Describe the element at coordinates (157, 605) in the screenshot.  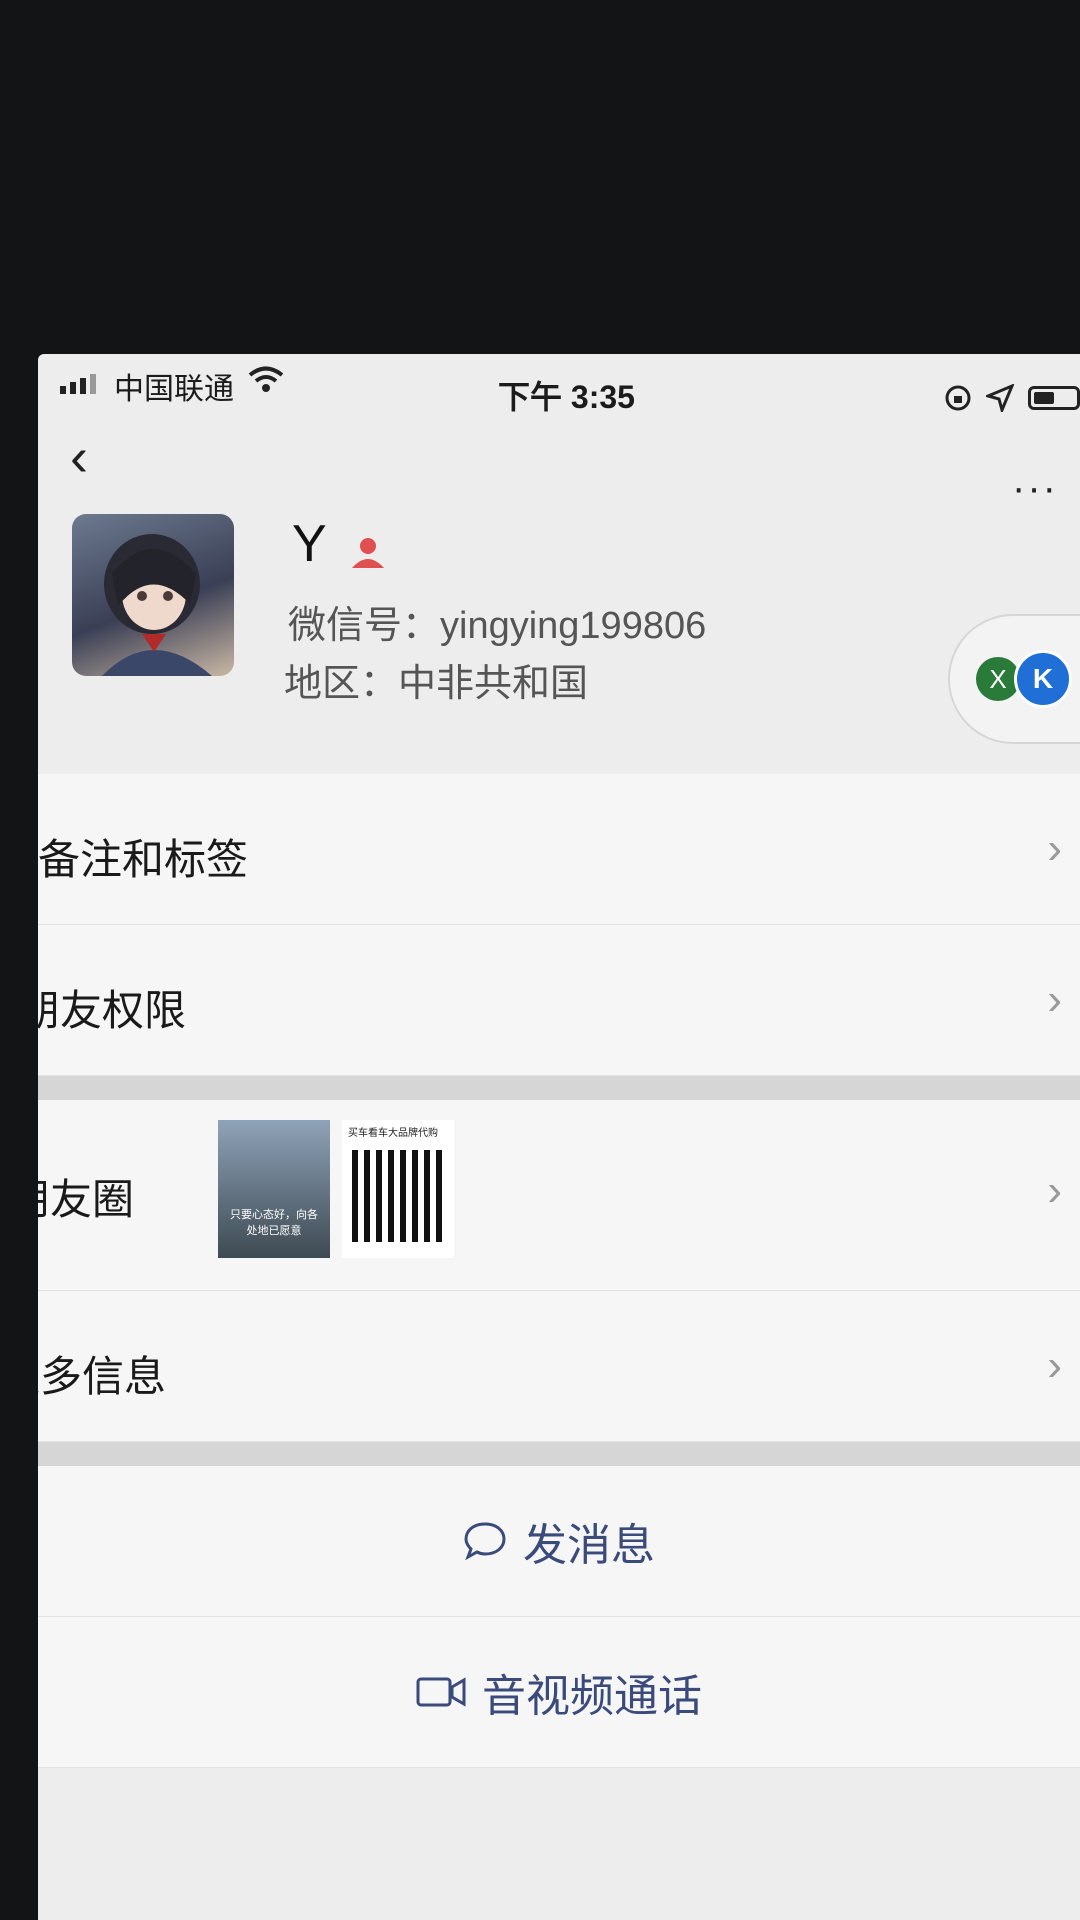
I see `avatar-illustration` at that location.